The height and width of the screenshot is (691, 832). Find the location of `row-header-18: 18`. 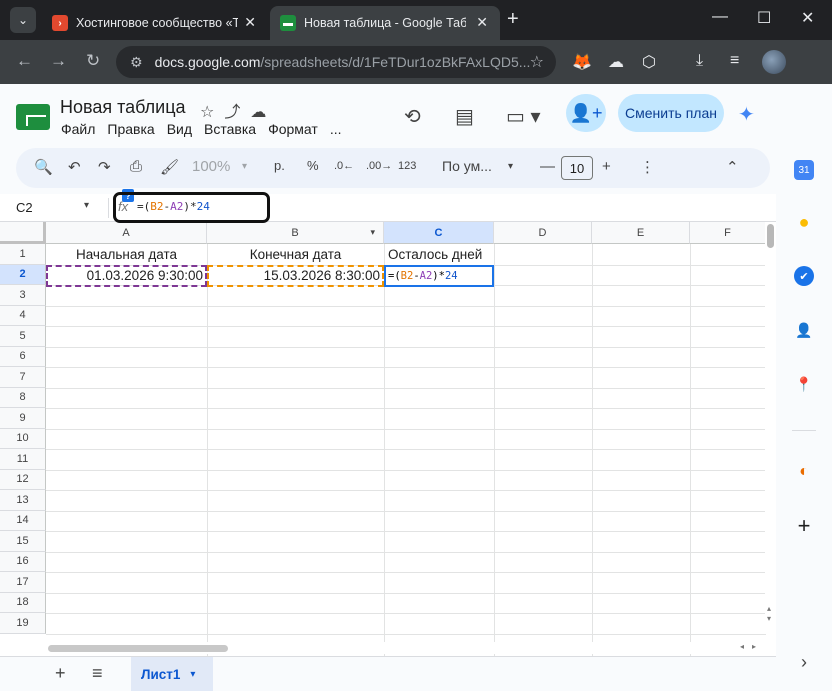

row-header-18: 18 is located at coordinates (23, 602).